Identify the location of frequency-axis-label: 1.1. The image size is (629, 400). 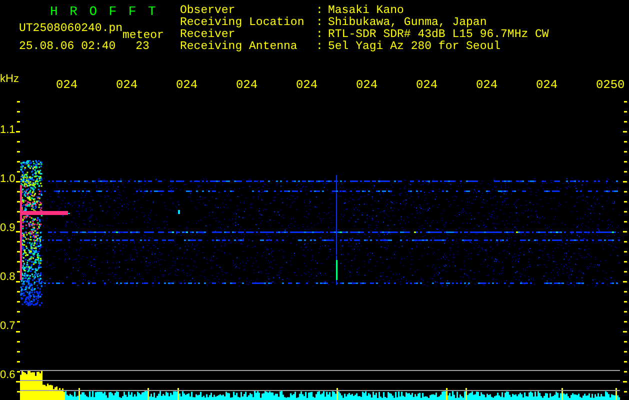
(8, 130).